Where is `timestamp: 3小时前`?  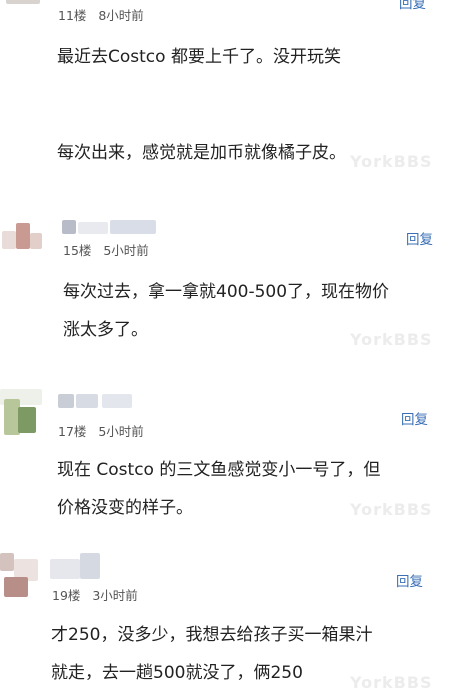 timestamp: 3小时前 is located at coordinates (115, 595).